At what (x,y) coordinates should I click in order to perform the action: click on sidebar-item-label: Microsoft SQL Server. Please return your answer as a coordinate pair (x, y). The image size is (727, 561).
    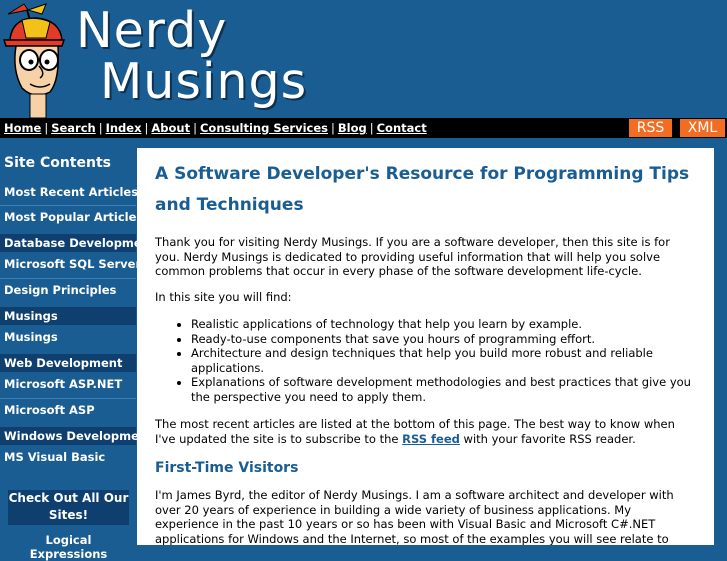
    Looking at the image, I should click on (73, 264).